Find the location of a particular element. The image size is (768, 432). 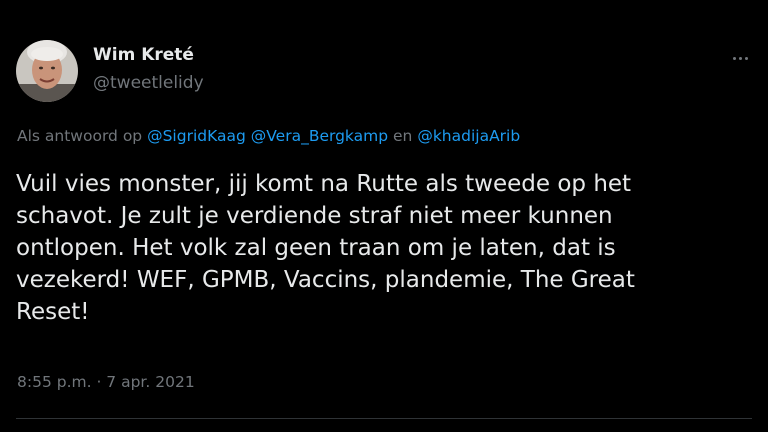

mention-link: @Vera_Bergkamp is located at coordinates (319, 136).